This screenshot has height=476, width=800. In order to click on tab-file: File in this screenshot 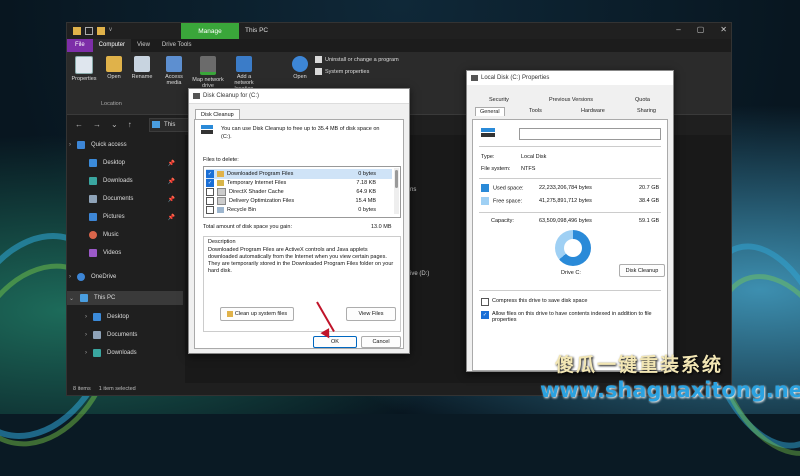, I will do `click(80, 45)`.